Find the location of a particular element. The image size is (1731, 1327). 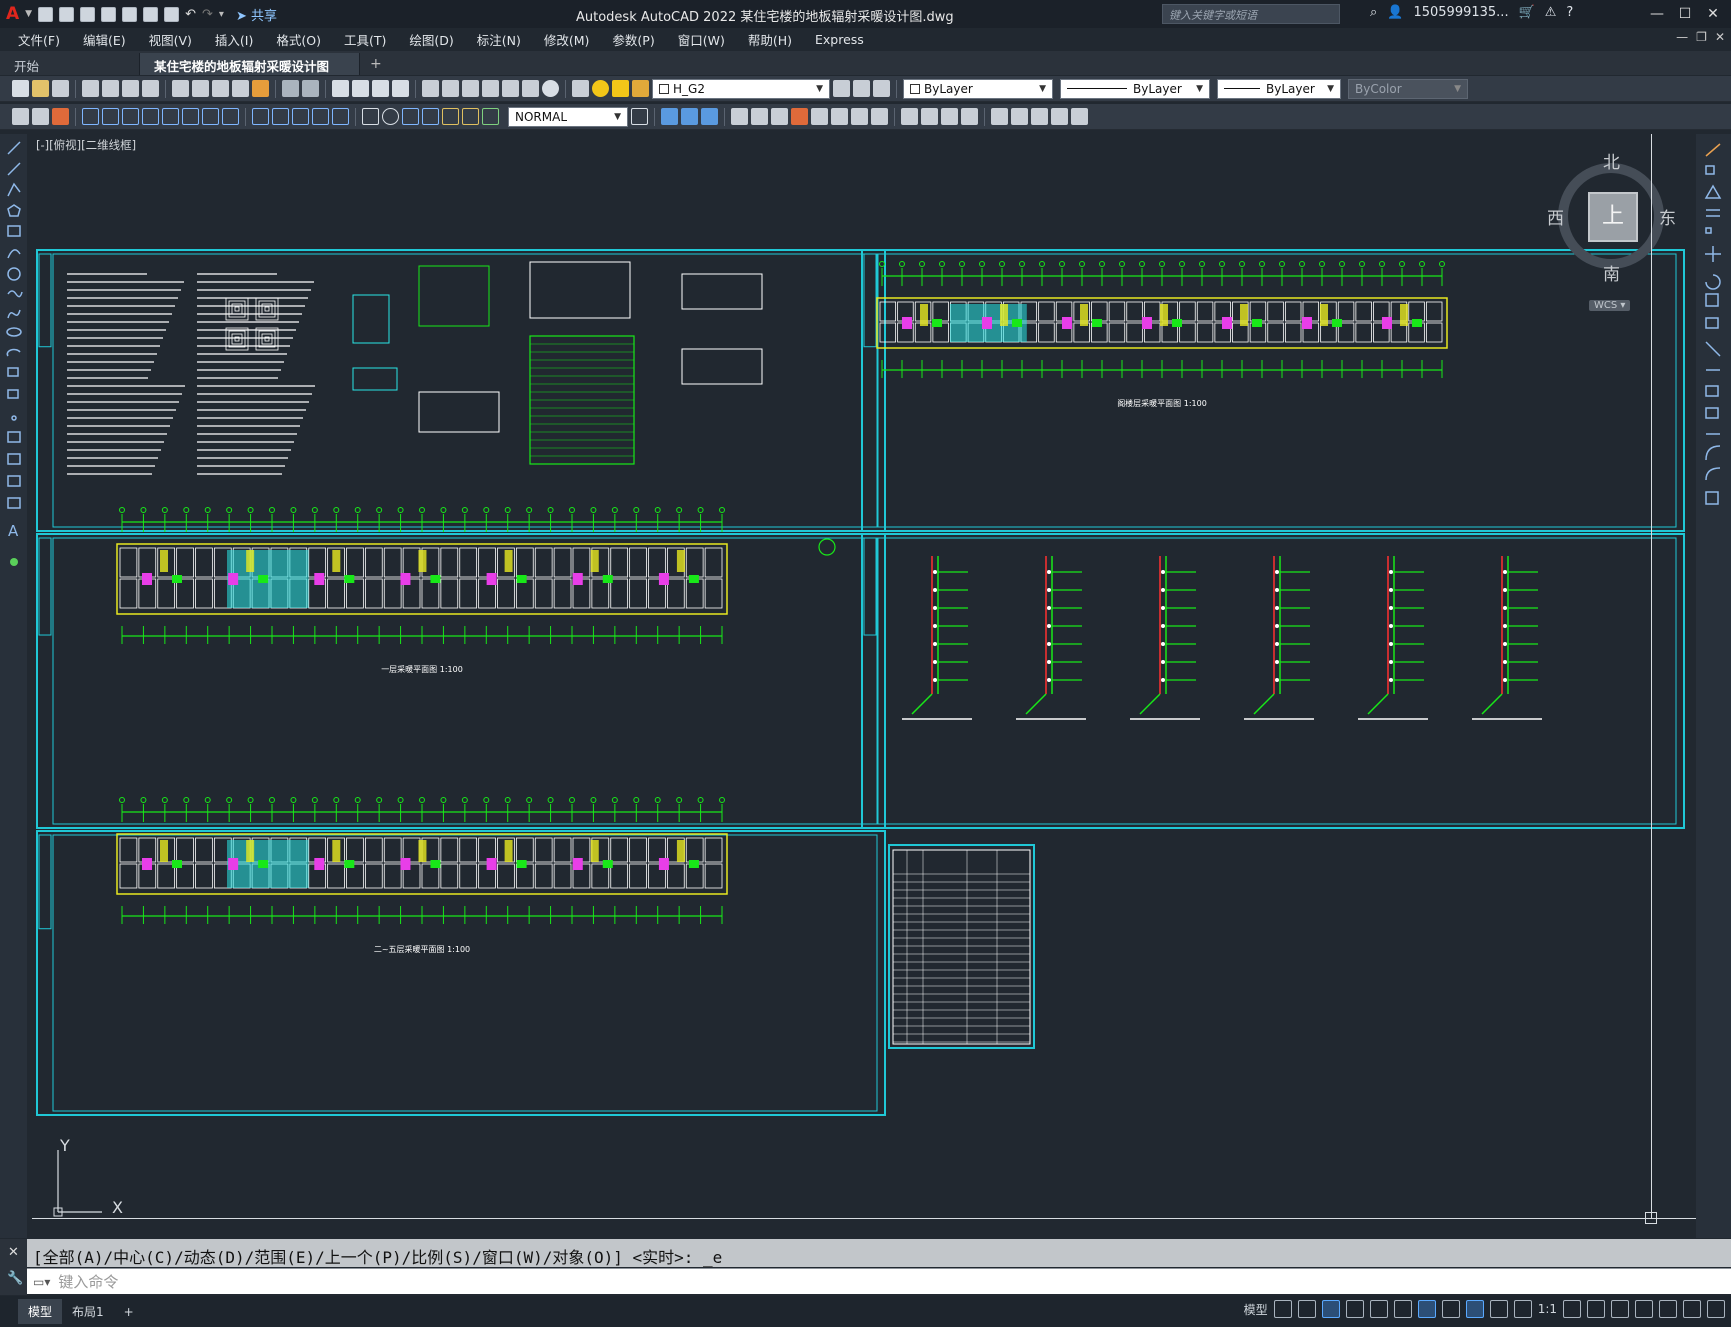

search-input: 键入关键字或短语 is located at coordinates (1251, 14).